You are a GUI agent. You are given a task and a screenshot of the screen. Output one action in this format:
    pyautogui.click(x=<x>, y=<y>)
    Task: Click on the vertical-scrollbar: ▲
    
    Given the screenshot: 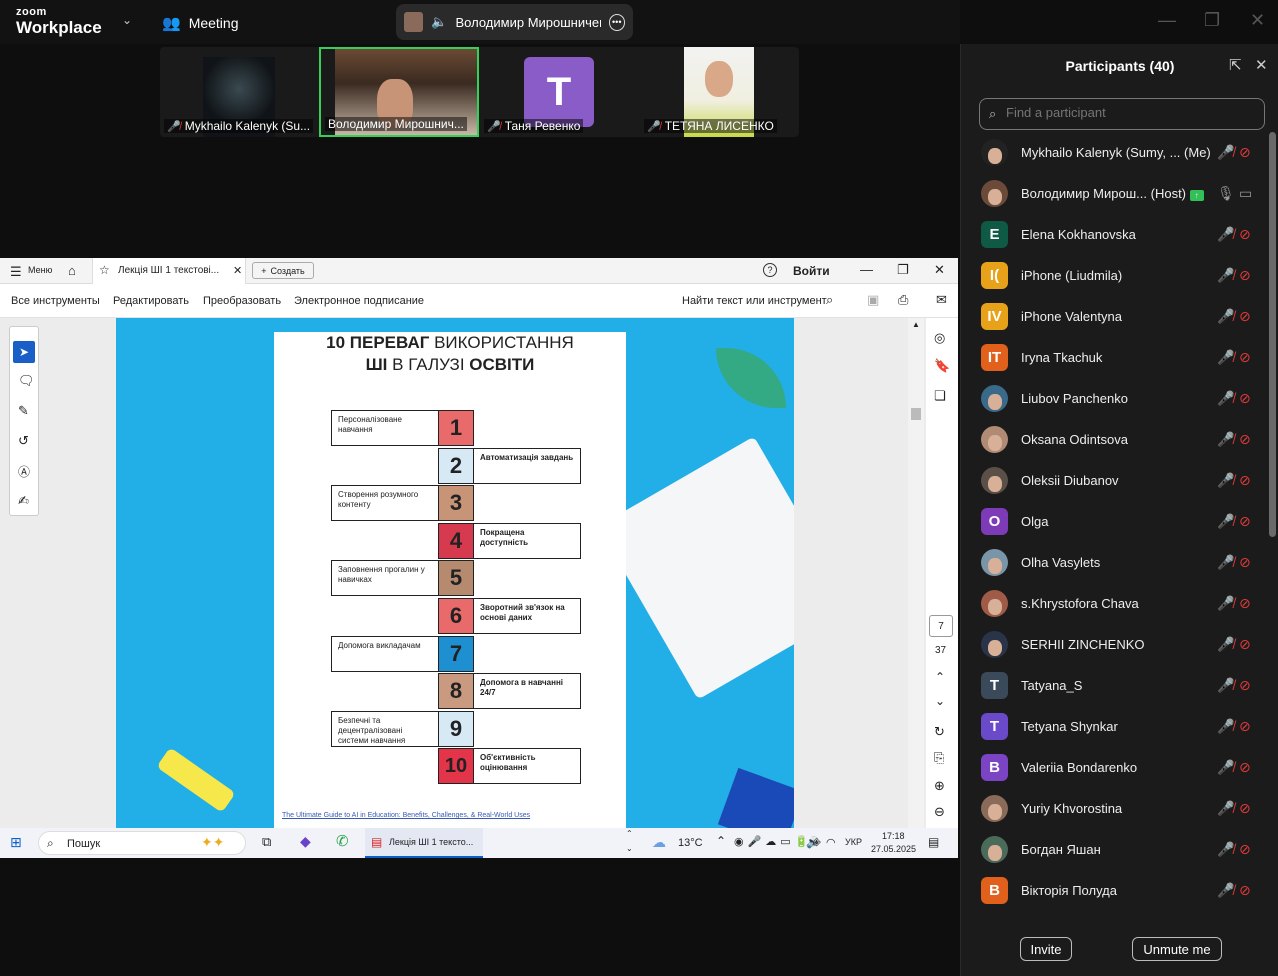 What is the action you would take?
    pyautogui.click(x=916, y=573)
    